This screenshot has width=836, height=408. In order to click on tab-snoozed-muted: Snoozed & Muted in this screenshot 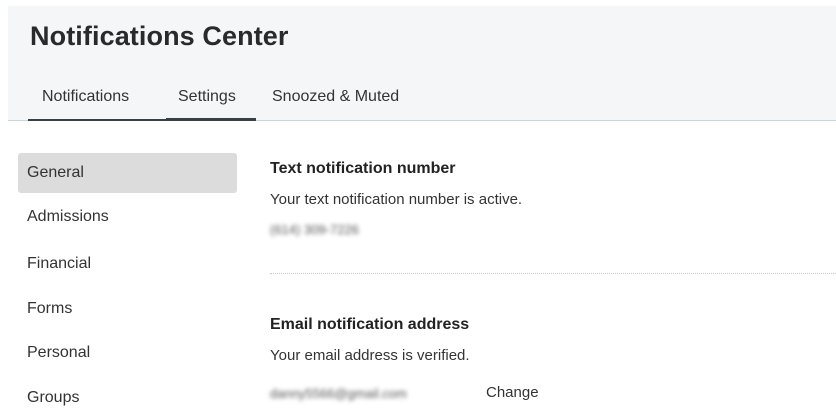, I will do `click(335, 97)`.